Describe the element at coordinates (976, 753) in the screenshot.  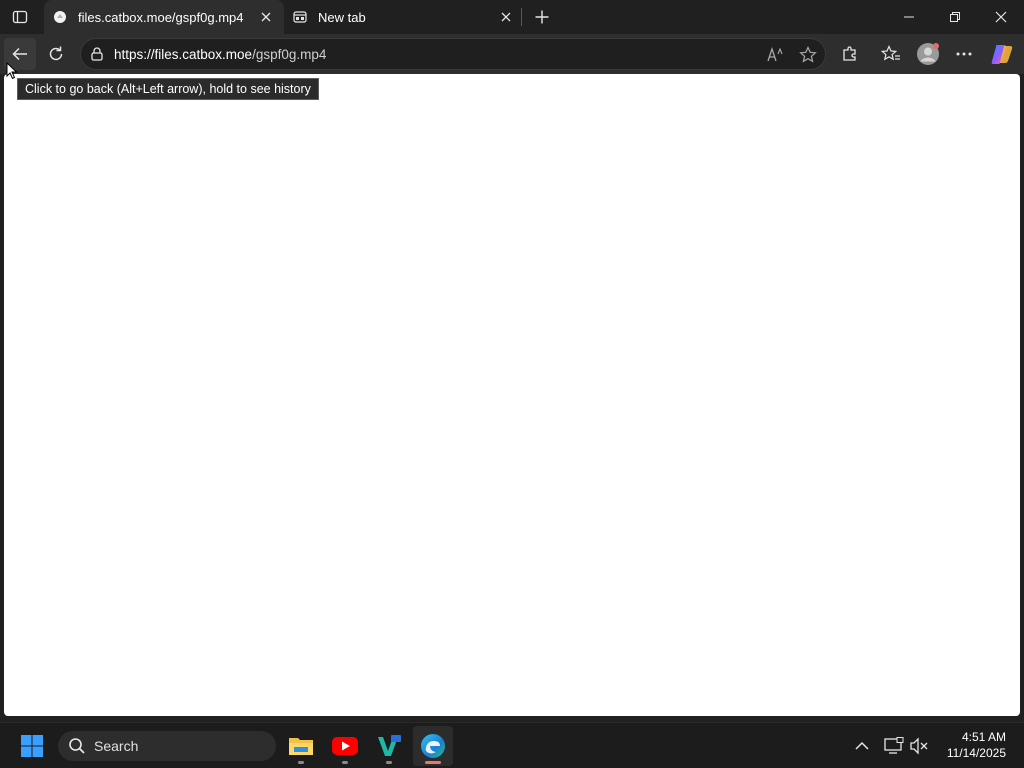
I see `clock-date: 11/14/2025` at that location.